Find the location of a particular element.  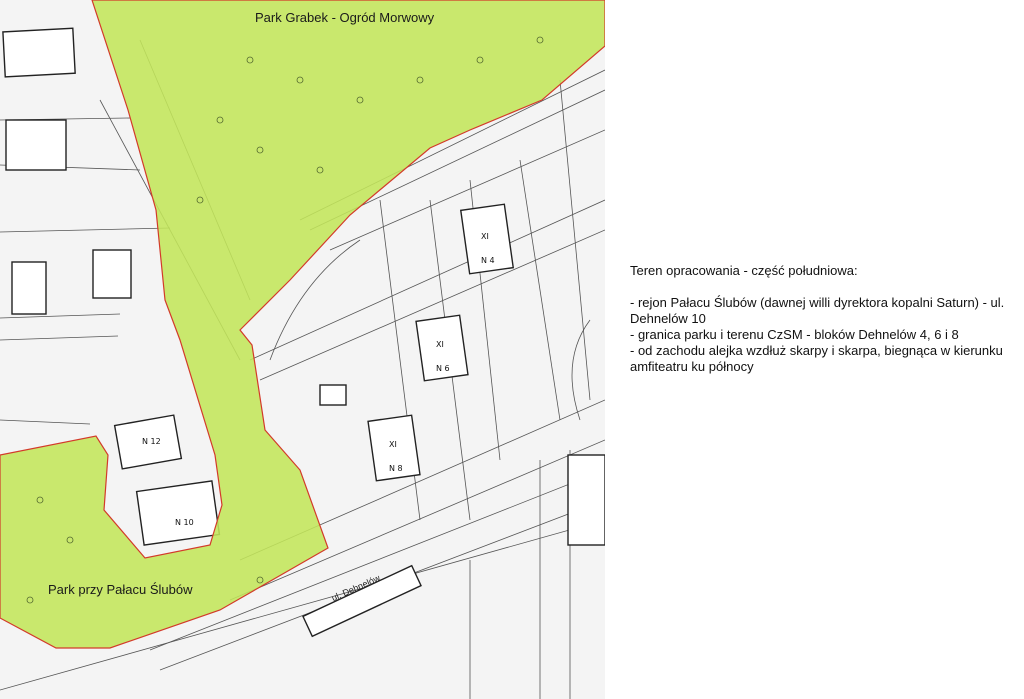

building-label: N 8 is located at coordinates (396, 468).